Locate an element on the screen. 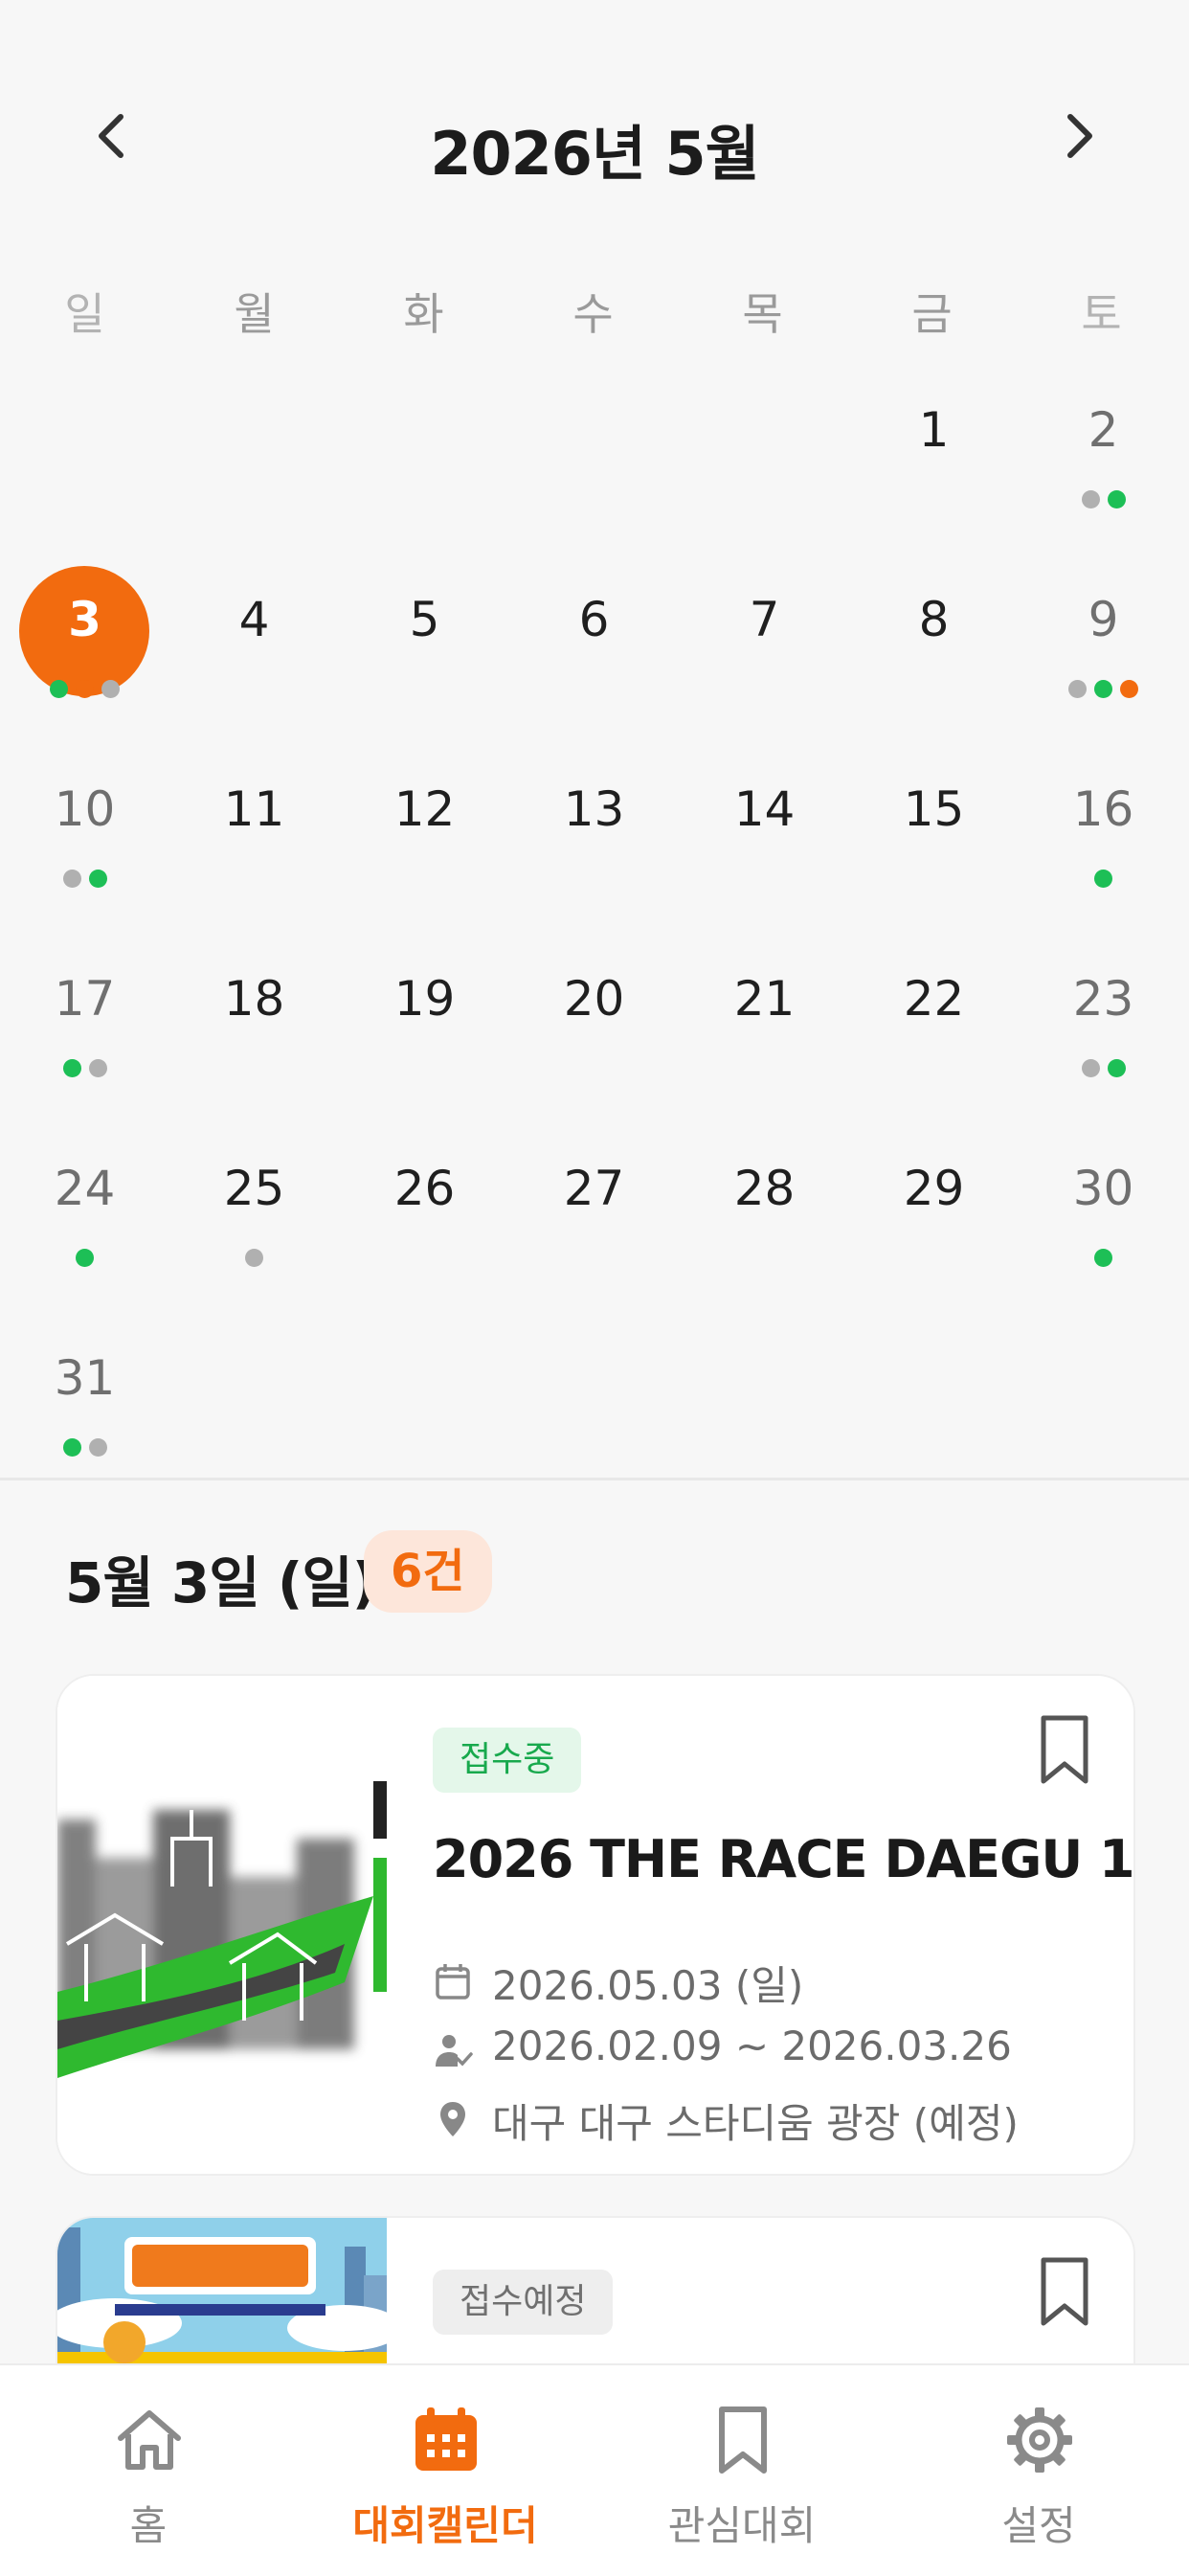  day-number: 19 is located at coordinates (424, 999).